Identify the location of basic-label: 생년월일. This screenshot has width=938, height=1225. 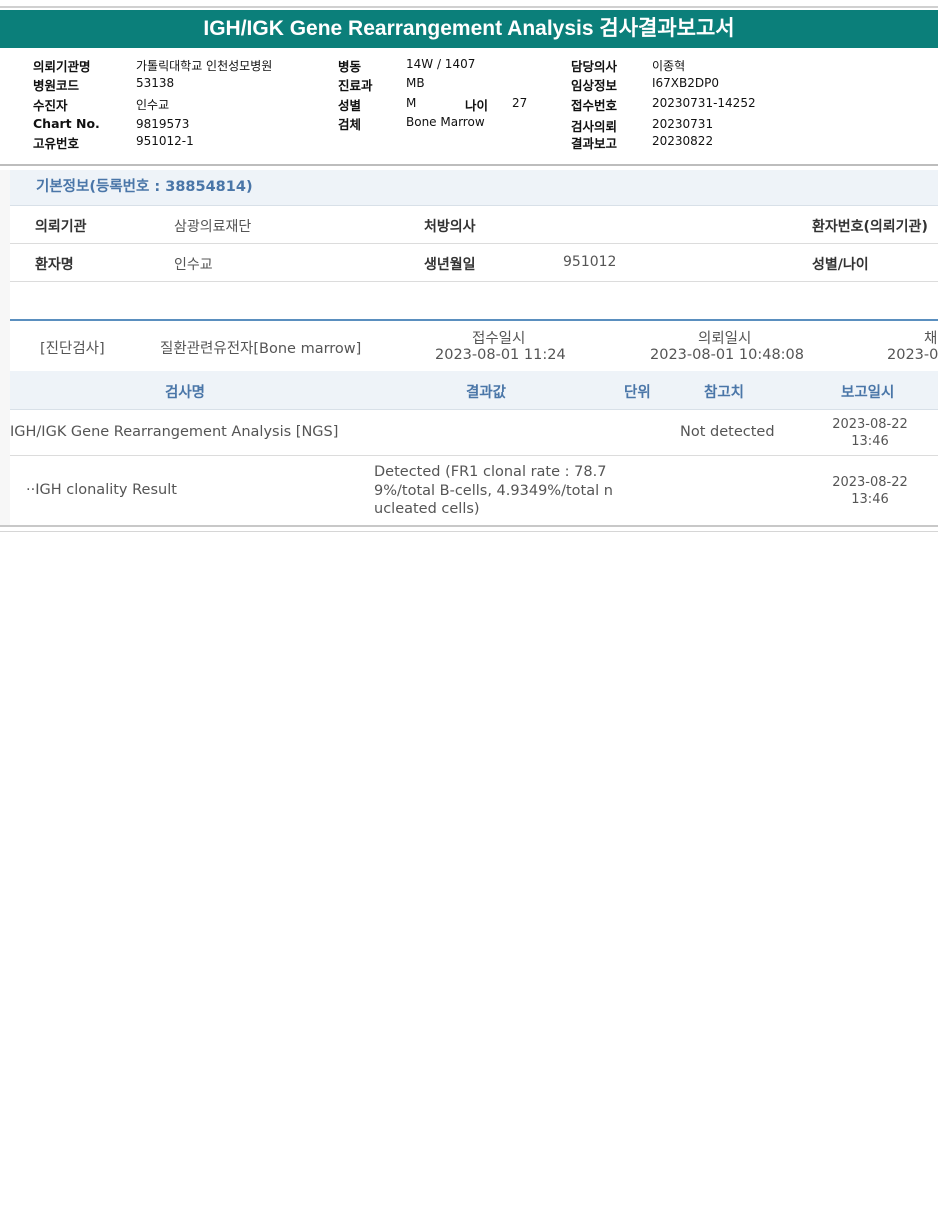
(450, 265).